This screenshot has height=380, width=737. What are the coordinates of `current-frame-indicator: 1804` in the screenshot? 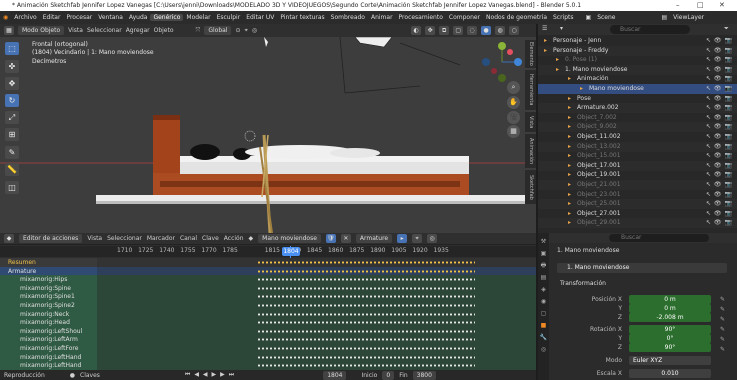 It's located at (291, 251).